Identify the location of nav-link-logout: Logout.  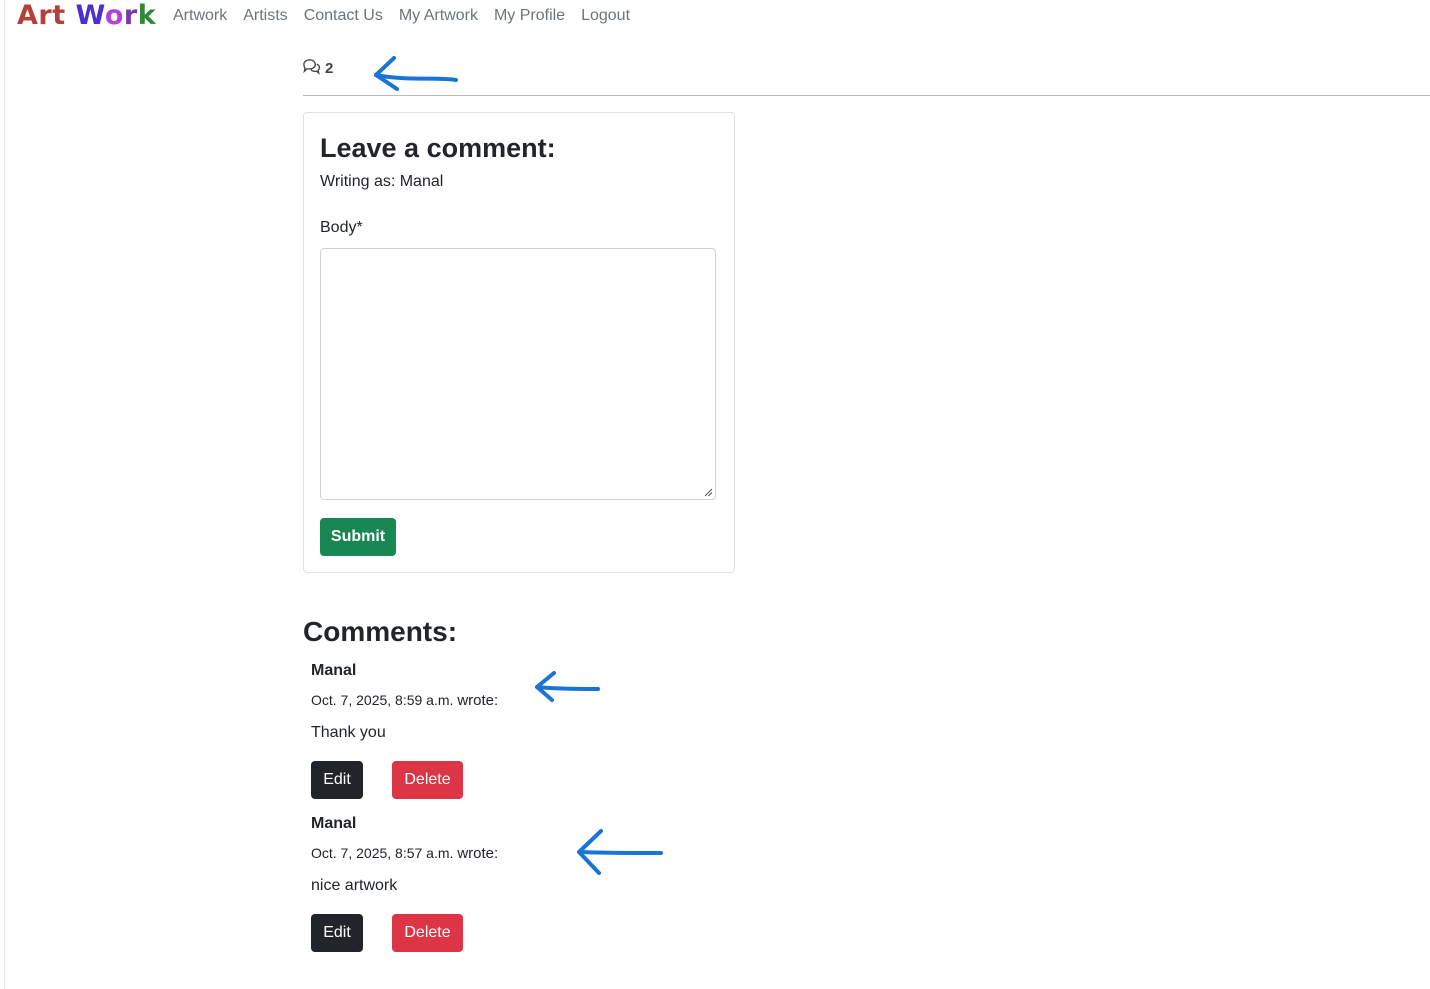
(605, 16).